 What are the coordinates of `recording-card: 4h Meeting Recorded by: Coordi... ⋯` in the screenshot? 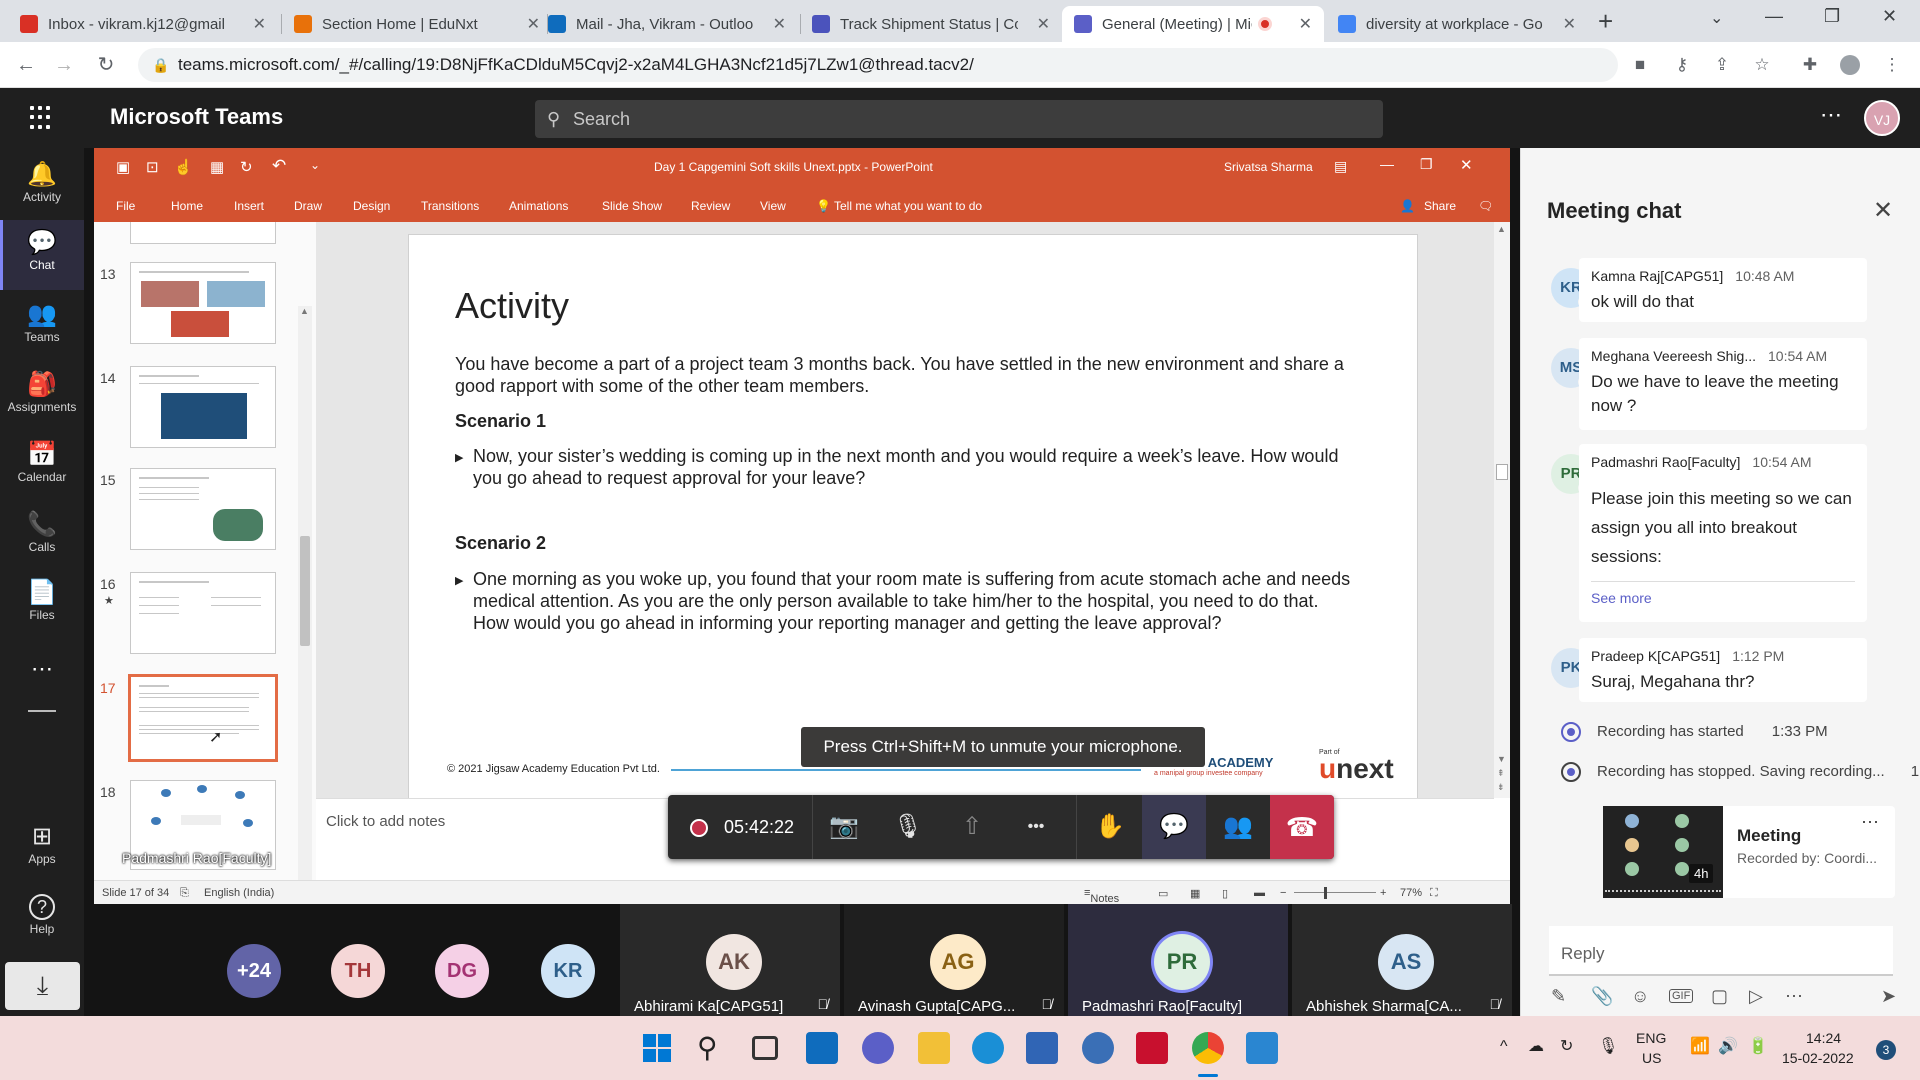 It's located at (1749, 852).